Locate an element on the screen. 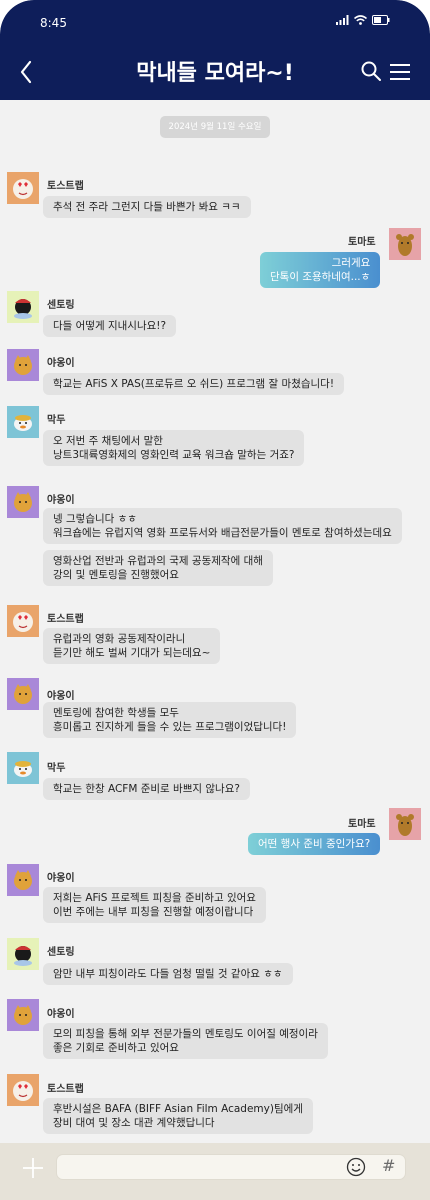 Image resolution: width=430 pixels, height=1200 pixels. status-icons is located at coordinates (363, 20).